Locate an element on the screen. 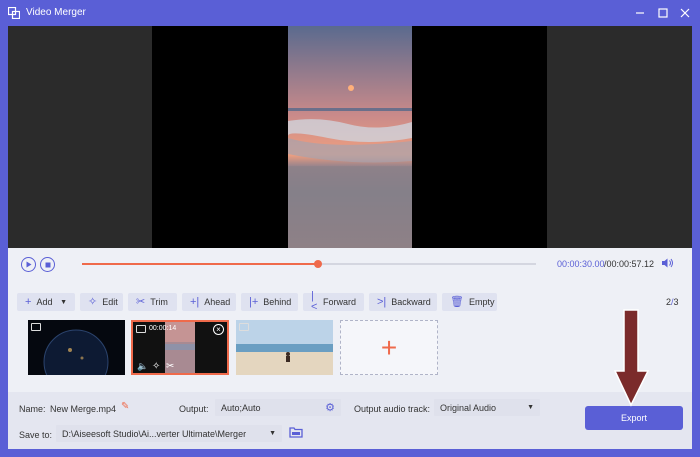 The image size is (700, 457). add-behind-icon: |+ is located at coordinates (254, 301).